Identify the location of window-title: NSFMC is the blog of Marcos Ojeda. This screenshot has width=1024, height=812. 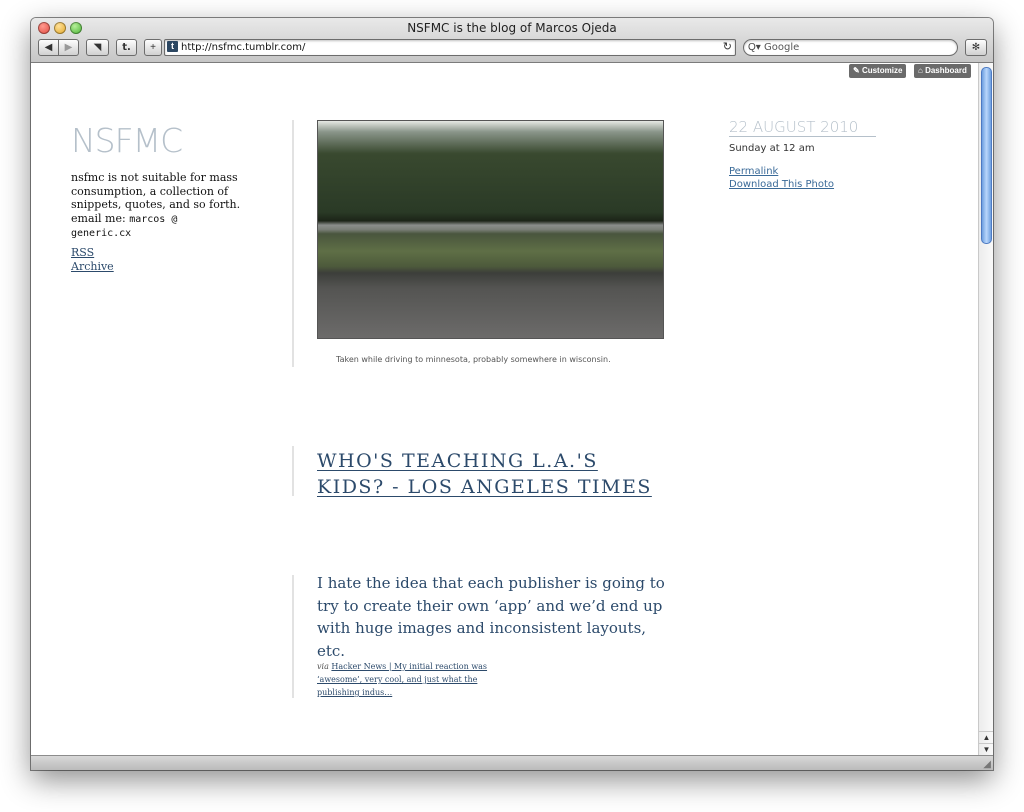
(512, 28).